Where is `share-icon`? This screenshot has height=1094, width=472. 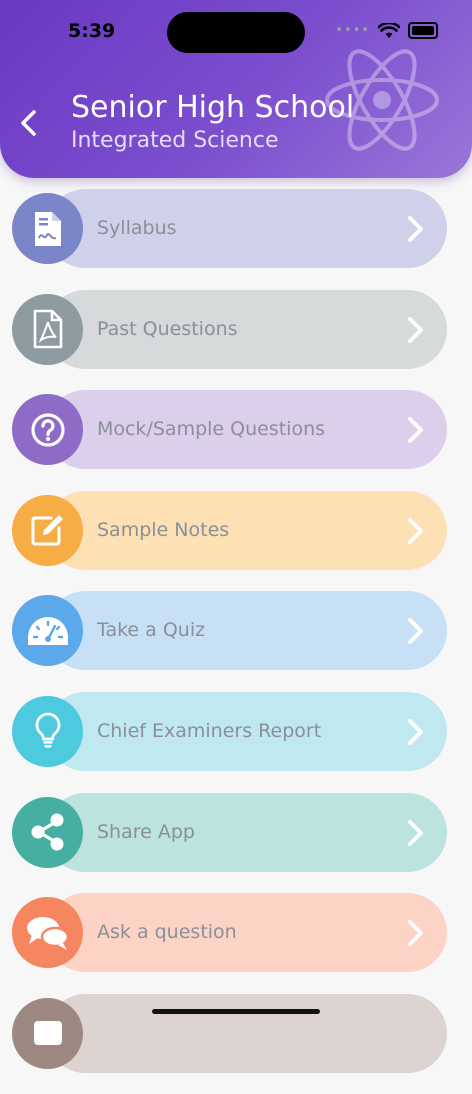
share-icon is located at coordinates (47, 832).